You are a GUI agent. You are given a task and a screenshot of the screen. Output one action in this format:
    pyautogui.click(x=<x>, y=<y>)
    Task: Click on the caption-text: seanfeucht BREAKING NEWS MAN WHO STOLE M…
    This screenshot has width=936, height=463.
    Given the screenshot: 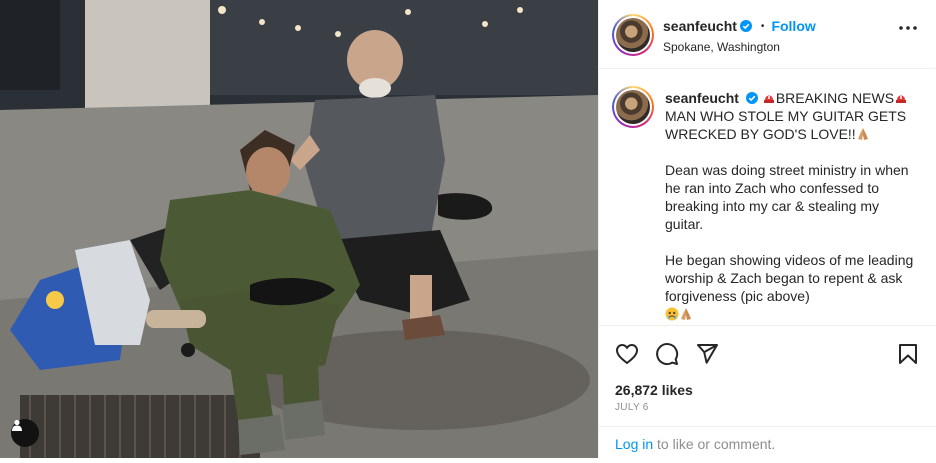 What is the action you would take?
    pyautogui.click(x=792, y=207)
    